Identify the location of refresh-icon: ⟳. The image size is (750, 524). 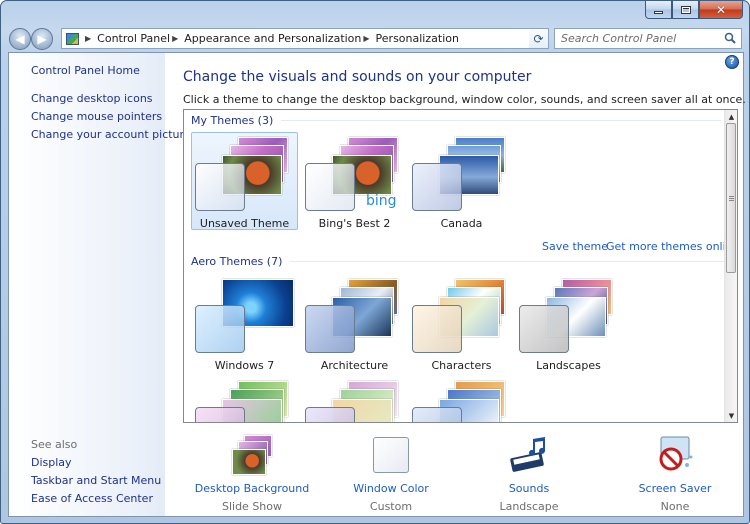
(538, 38).